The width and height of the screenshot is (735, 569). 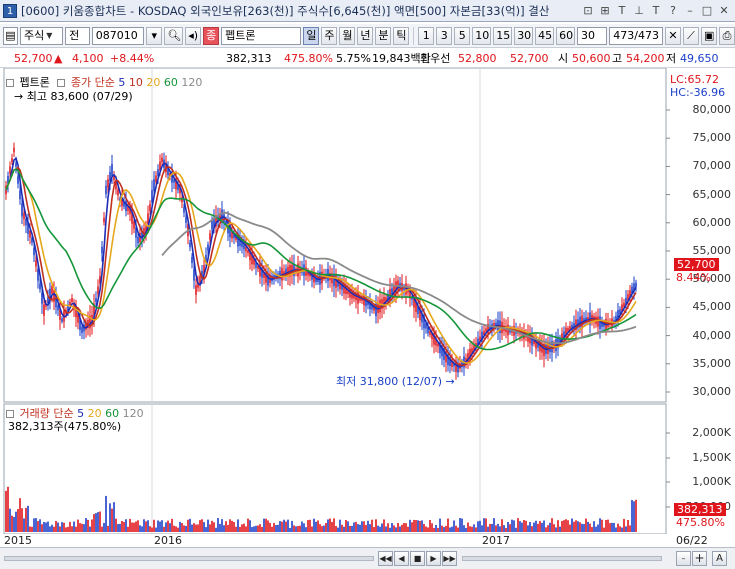 I want to click on price-change: 4,100, so click(x=88, y=58).